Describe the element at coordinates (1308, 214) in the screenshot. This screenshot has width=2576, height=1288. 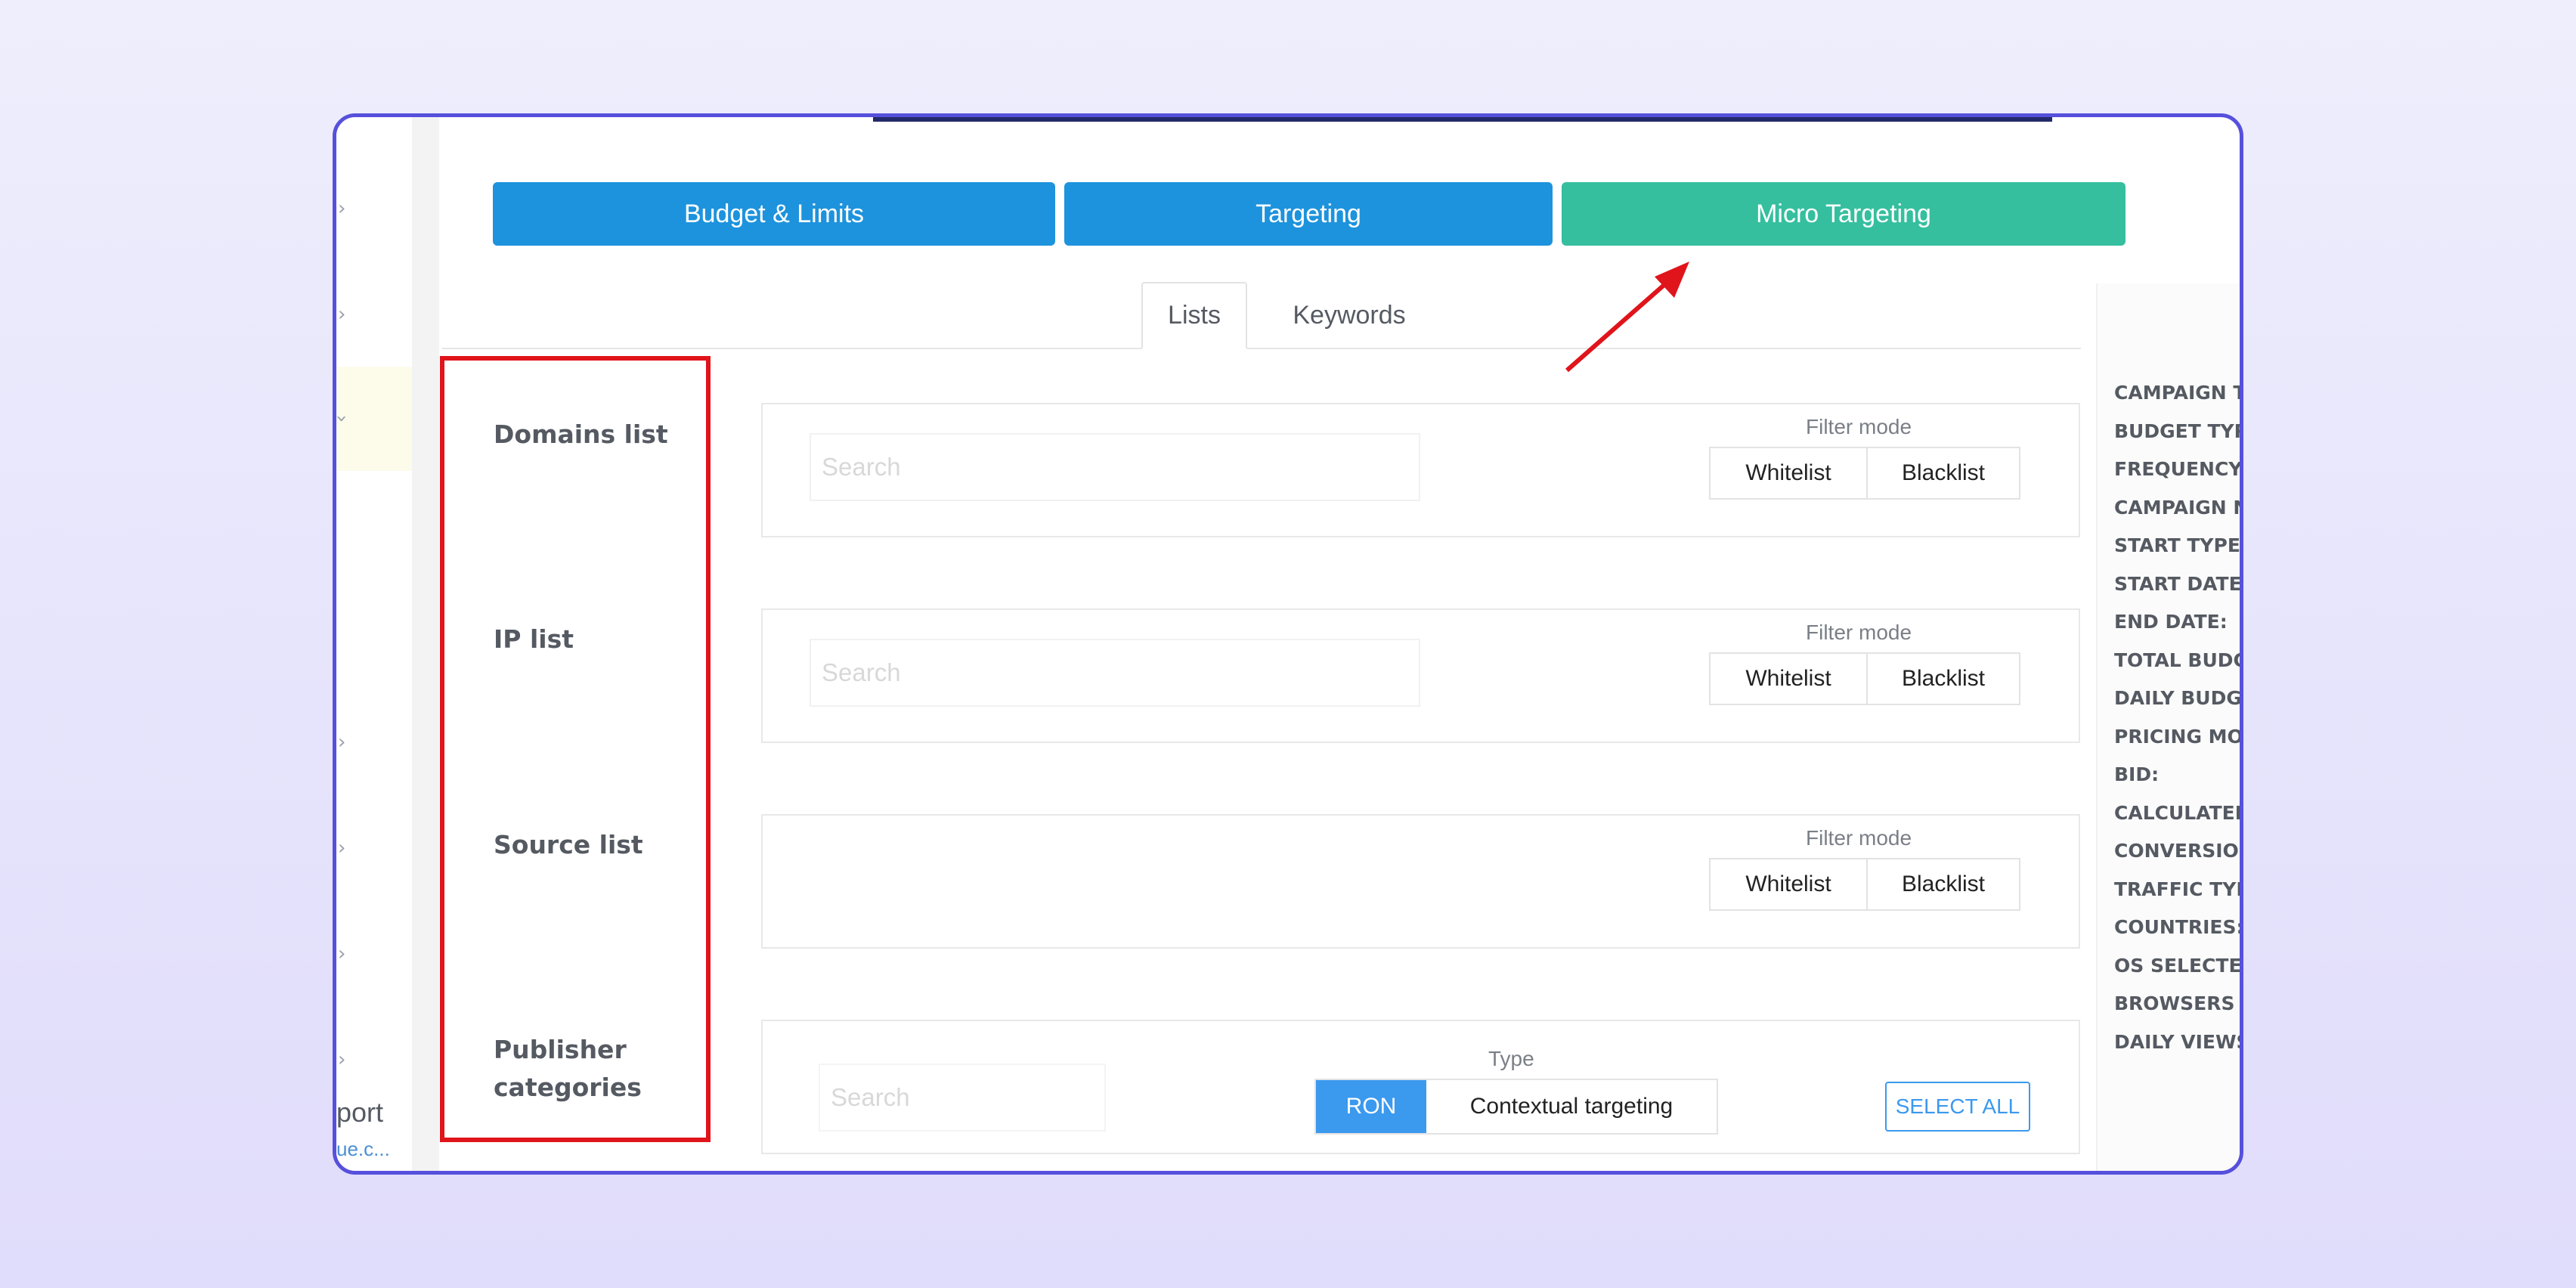
I see `tab-targeting: Targeting` at that location.